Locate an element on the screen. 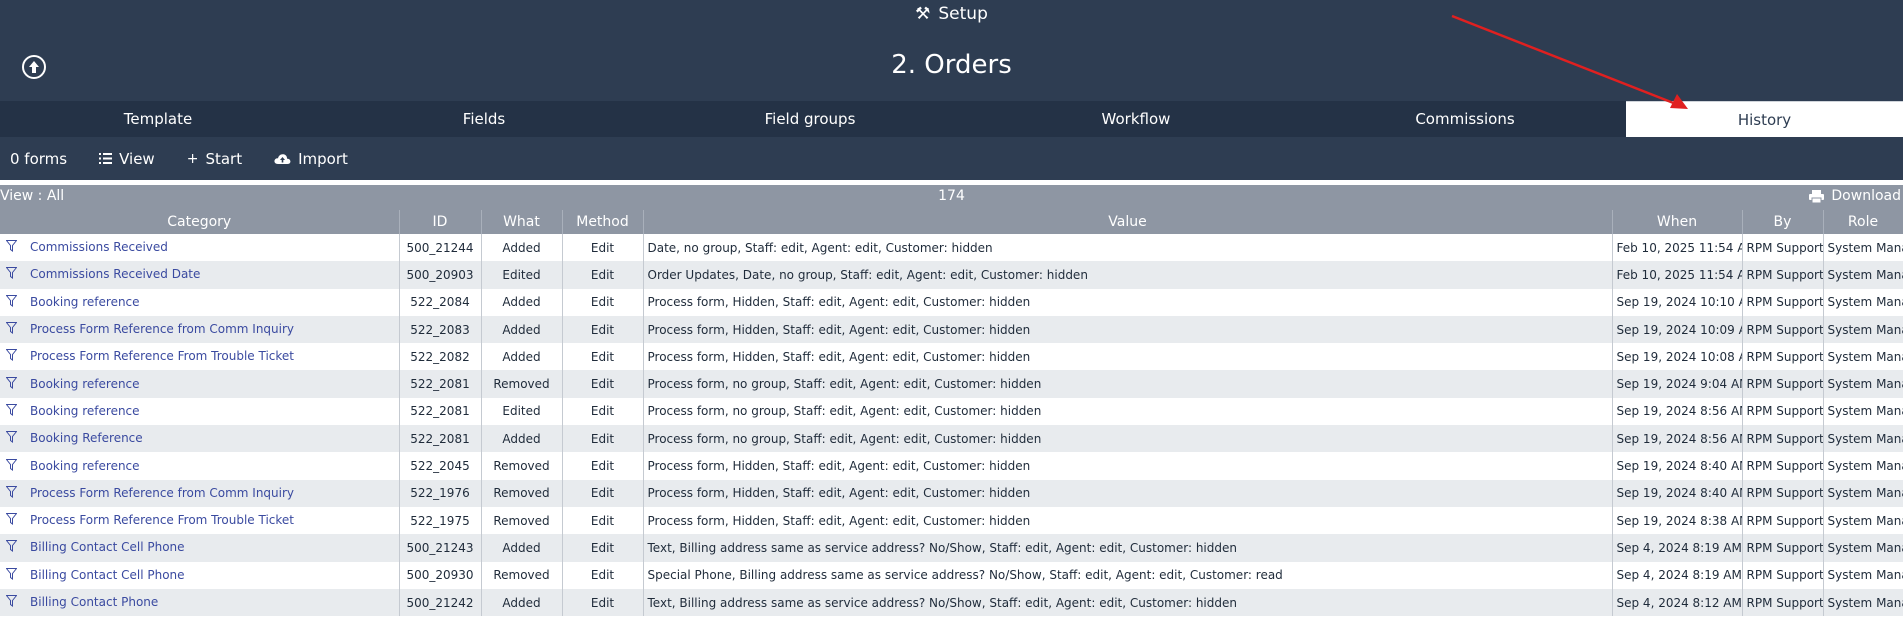 This screenshot has width=1903, height=620. setup-label: Setup is located at coordinates (963, 14).